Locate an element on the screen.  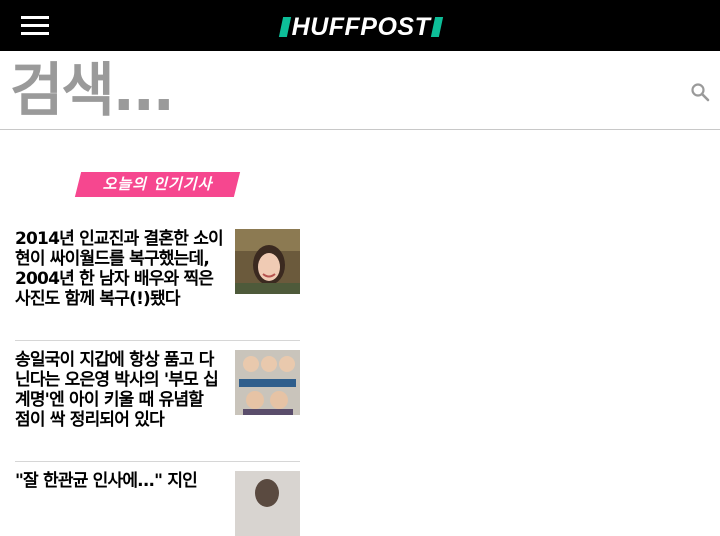
search-header is located at coordinates (360, 90).